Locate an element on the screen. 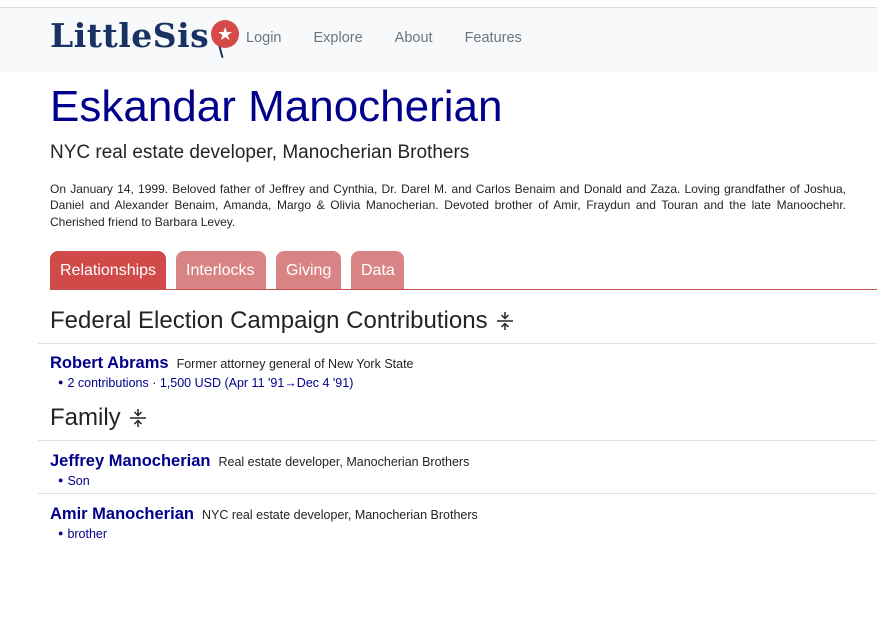 The height and width of the screenshot is (637, 877). nav-explore-link: Explore is located at coordinates (337, 38).